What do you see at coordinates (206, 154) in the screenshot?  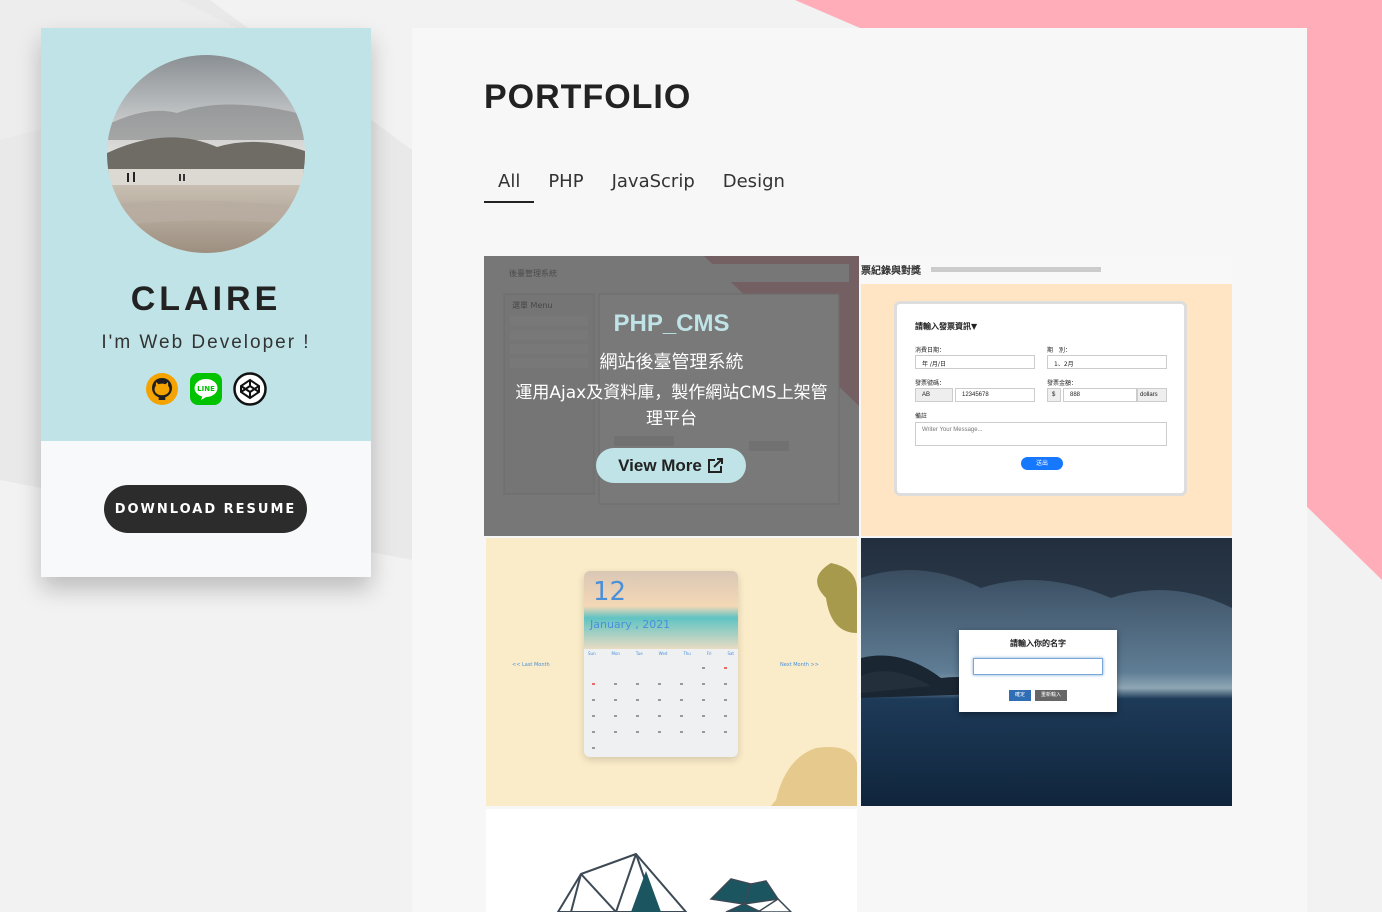 I see `avatar` at bounding box center [206, 154].